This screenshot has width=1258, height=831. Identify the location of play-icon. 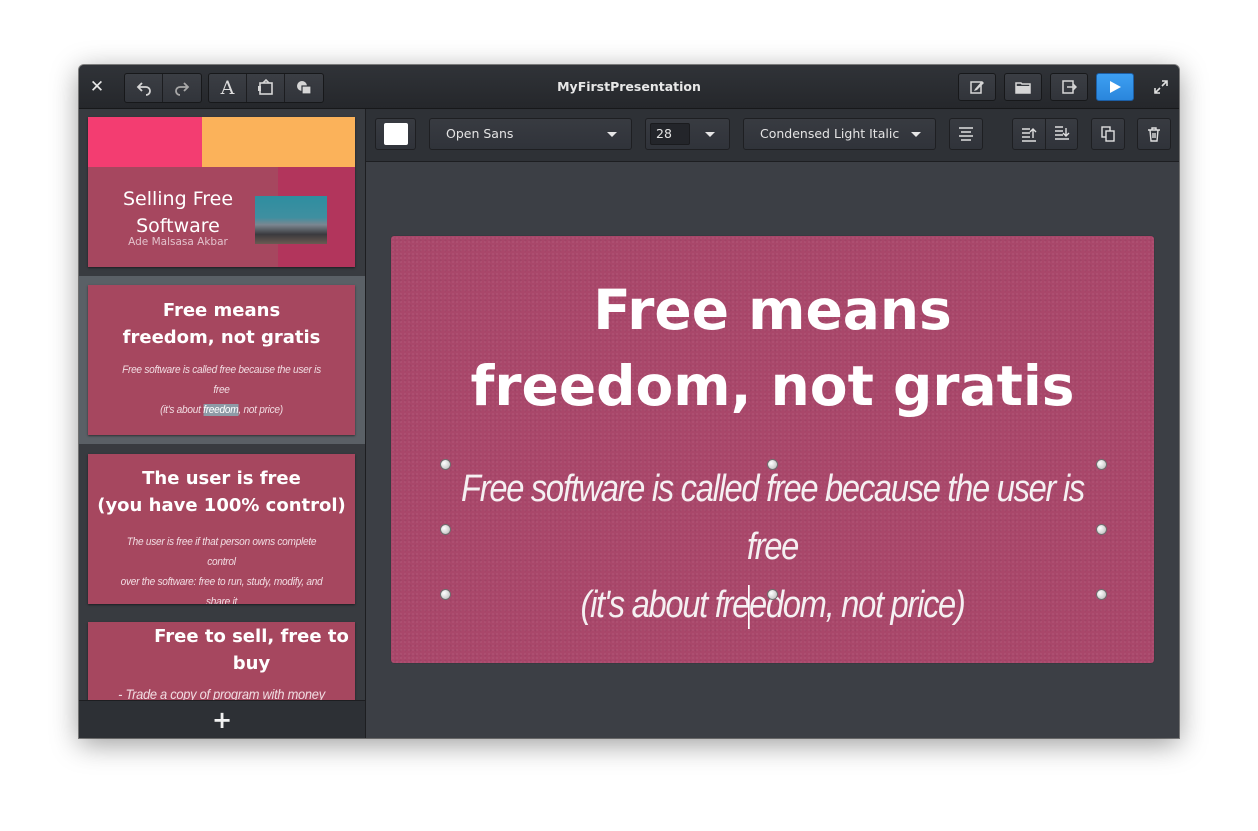
(1115, 87).